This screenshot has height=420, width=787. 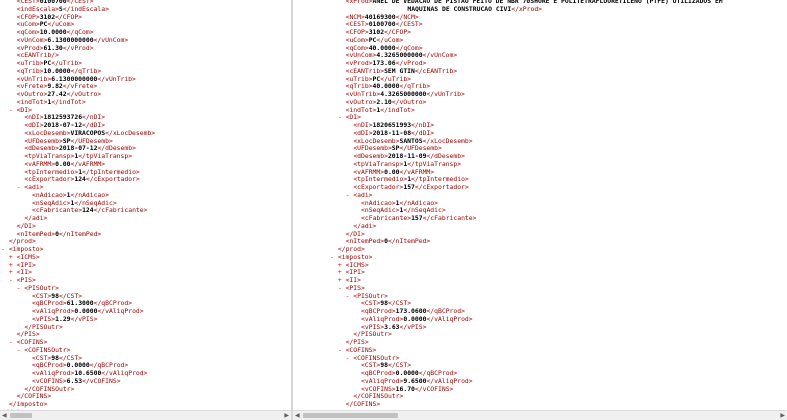 I want to click on xml-close: </vProd>, so click(x=78, y=47).